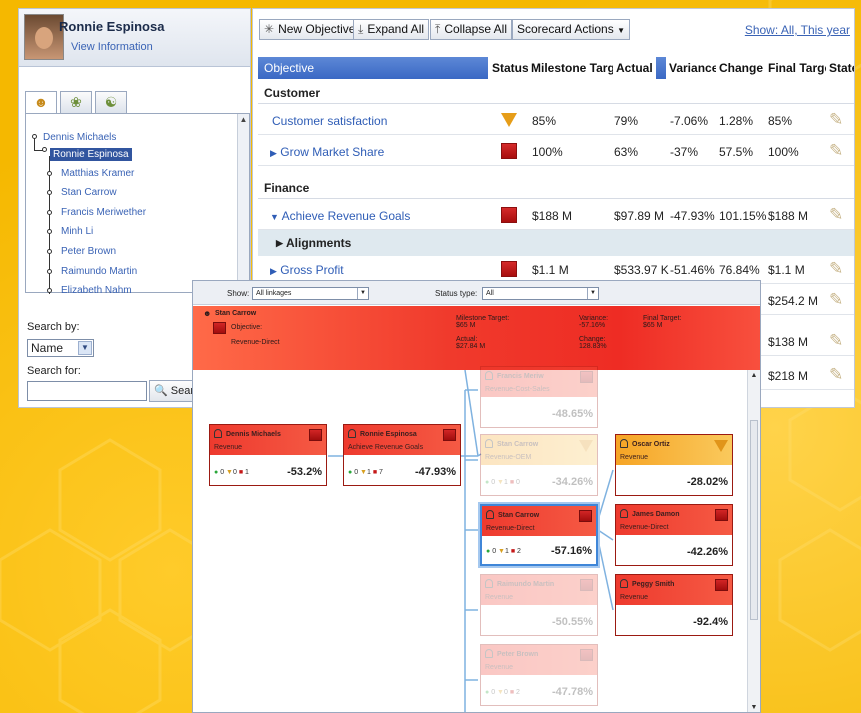  What do you see at coordinates (540, 293) in the screenshot?
I see `status-type-select: All ▼` at bounding box center [540, 293].